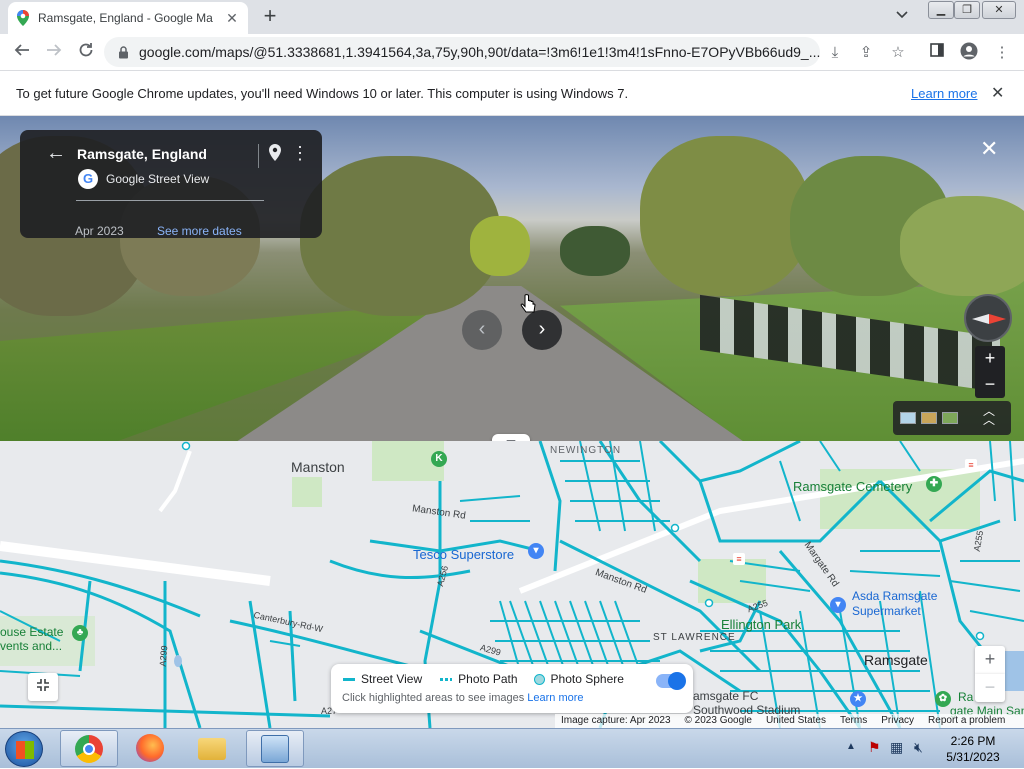 The height and width of the screenshot is (769, 1024). I want to click on park-pin-icon: K, so click(439, 459).